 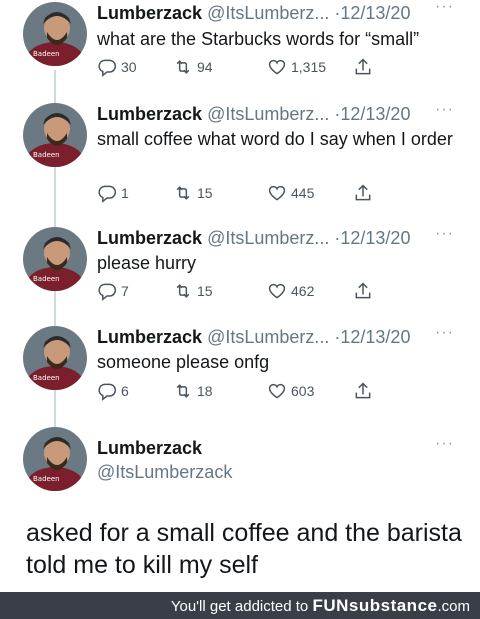 I want to click on like-button: 1,315, so click(x=296, y=67).